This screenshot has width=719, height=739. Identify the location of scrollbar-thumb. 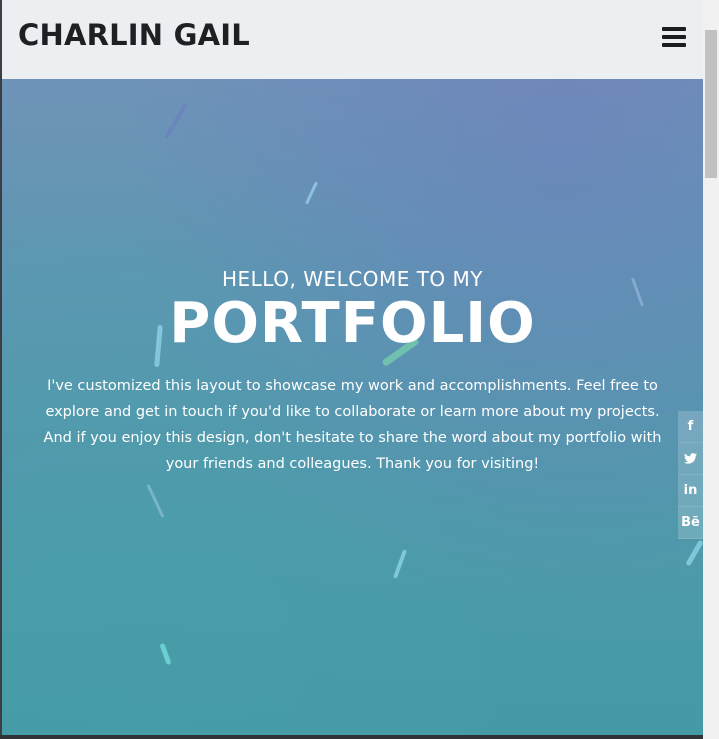
(711, 104).